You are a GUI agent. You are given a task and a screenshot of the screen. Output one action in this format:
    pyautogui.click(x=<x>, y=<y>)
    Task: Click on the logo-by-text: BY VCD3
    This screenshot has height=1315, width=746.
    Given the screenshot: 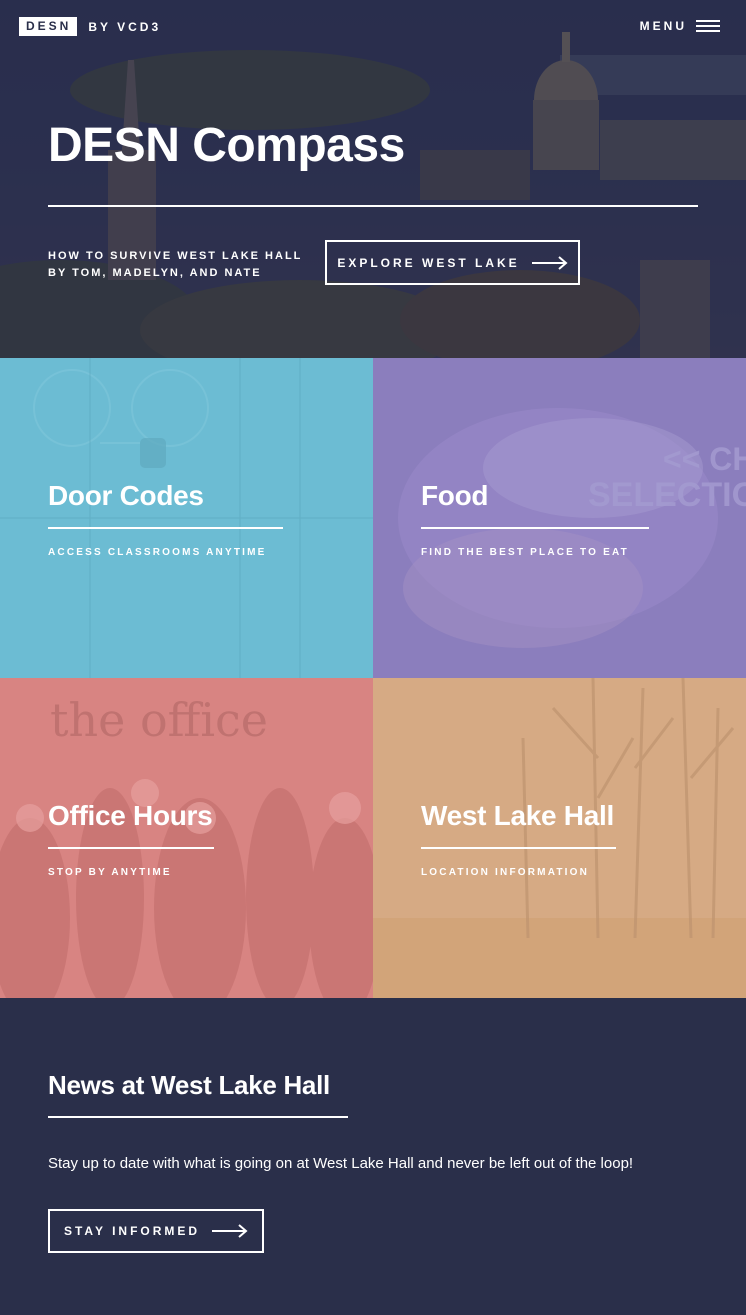 What is the action you would take?
    pyautogui.click(x=125, y=26)
    